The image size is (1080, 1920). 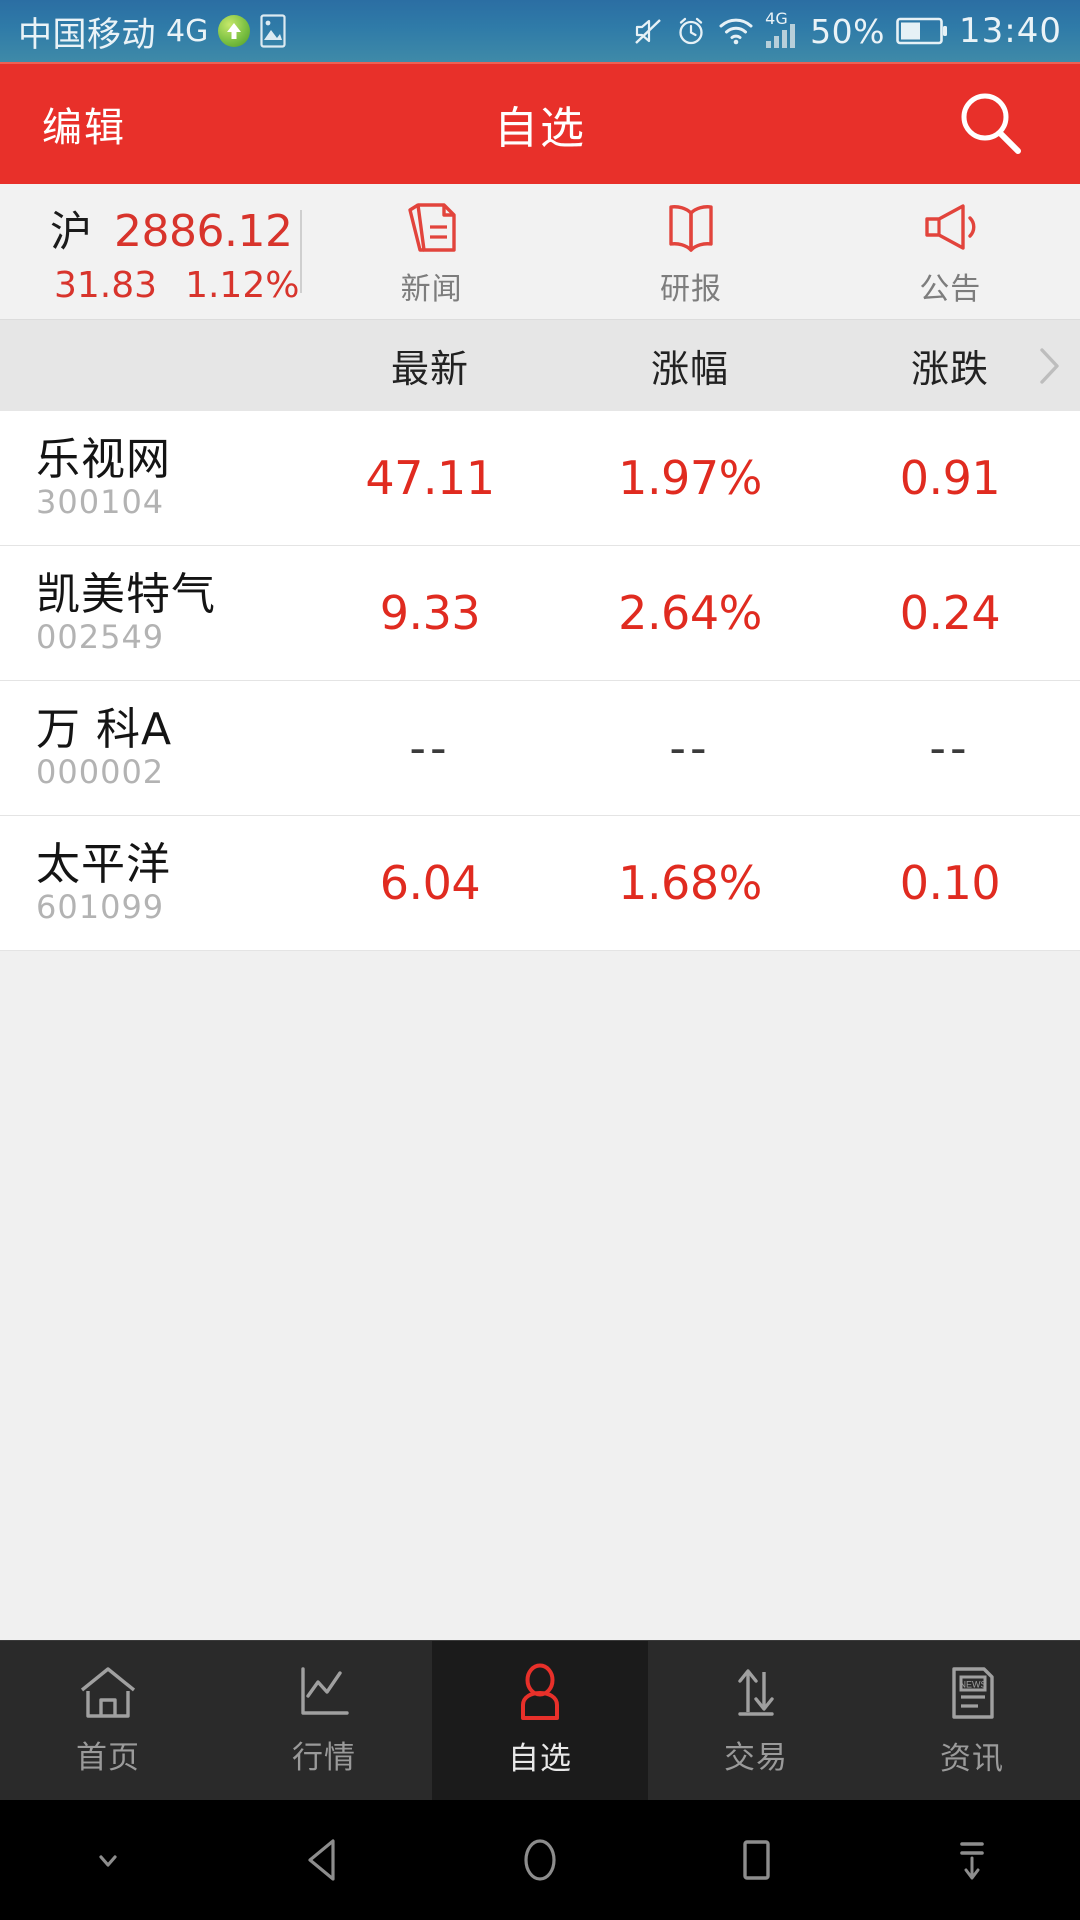 I want to click on tab-market: 行情, so click(x=324, y=1720).